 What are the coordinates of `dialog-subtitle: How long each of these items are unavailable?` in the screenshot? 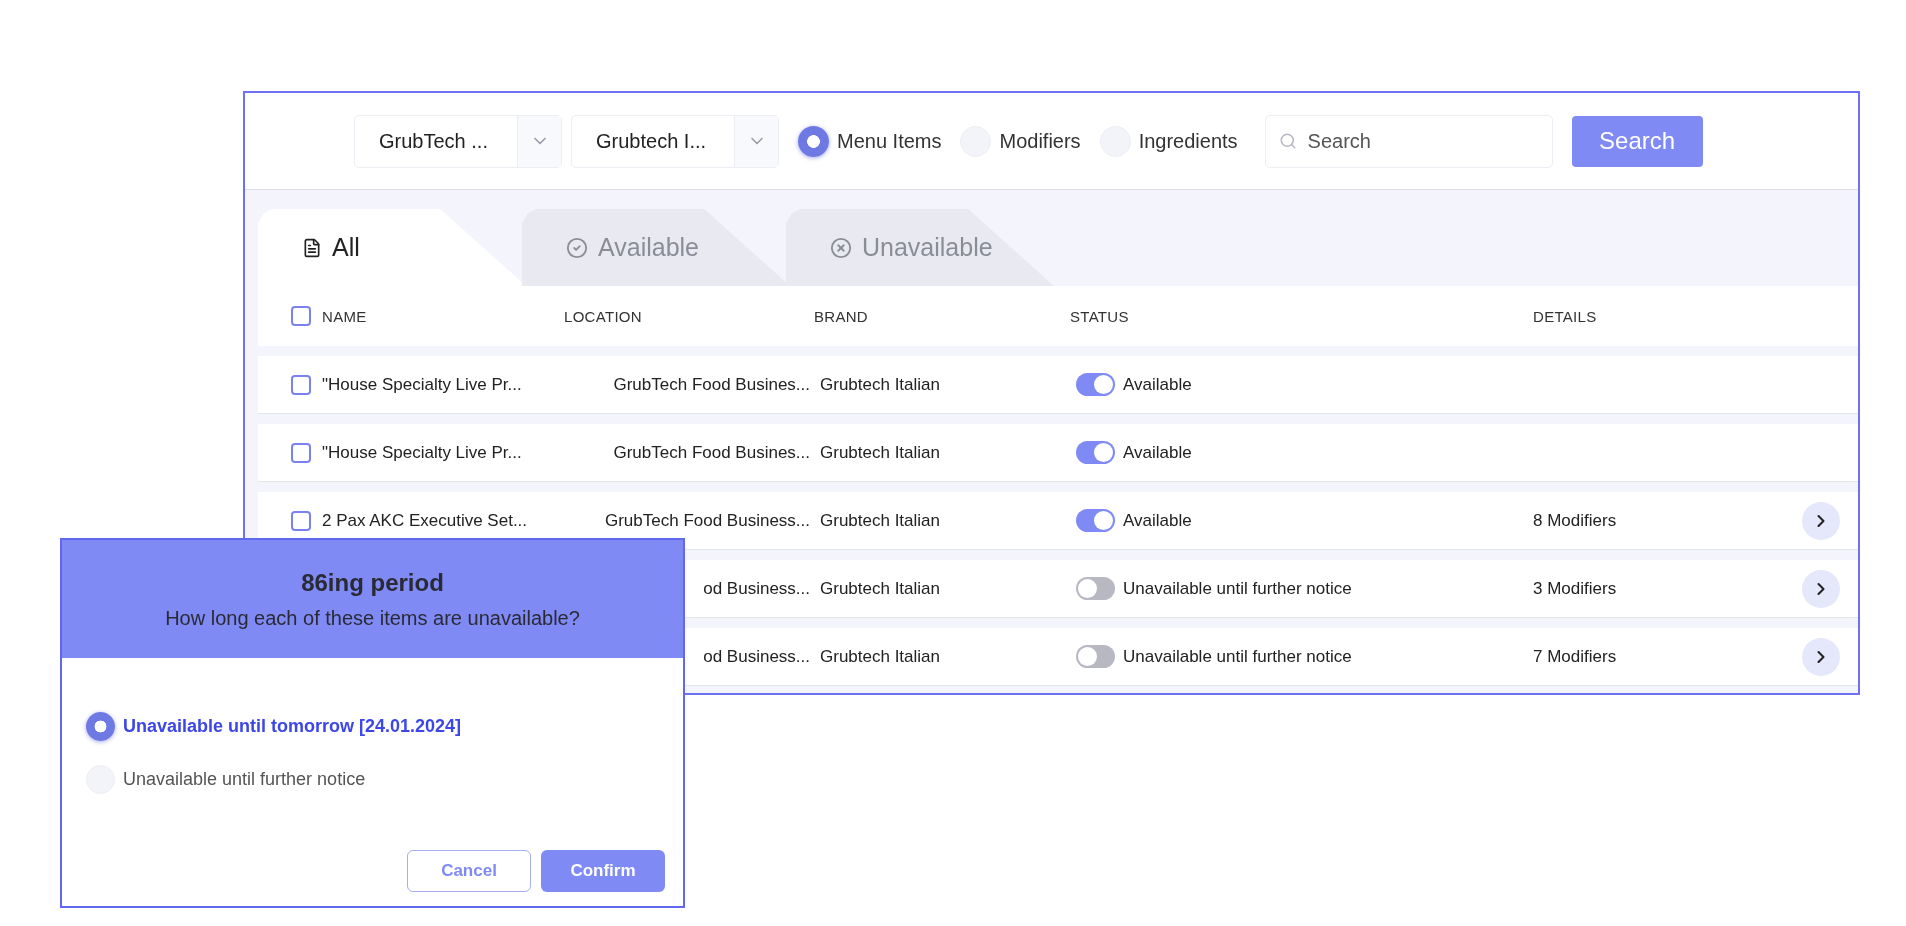 It's located at (372, 618).